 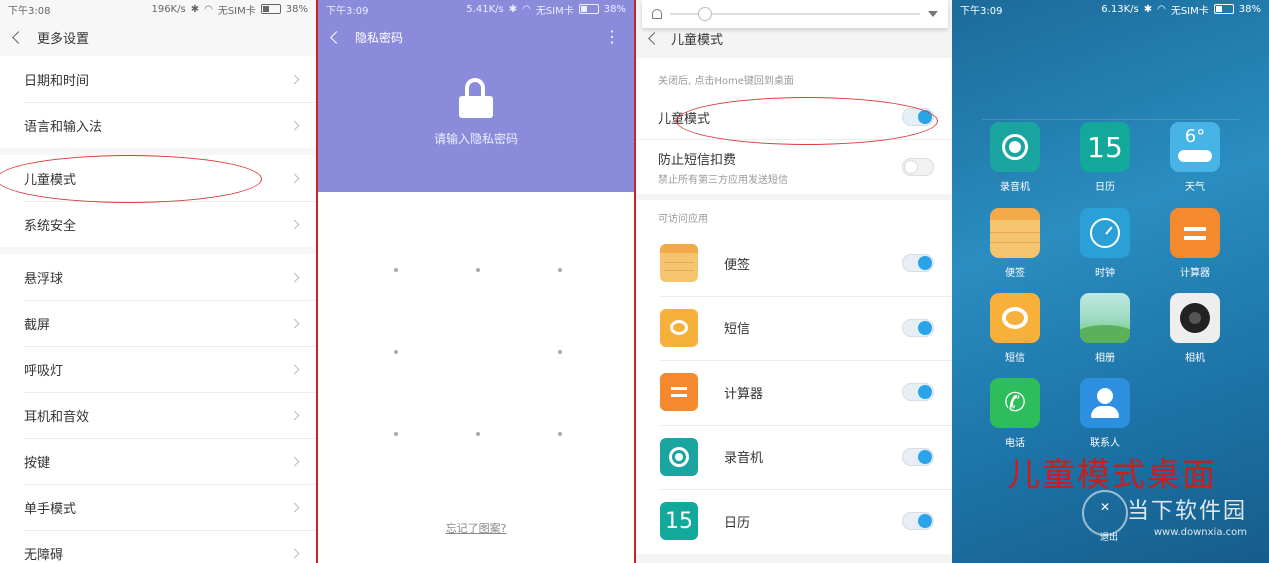 I want to click on exit-icon: ✕, so click(x=1105, y=507).